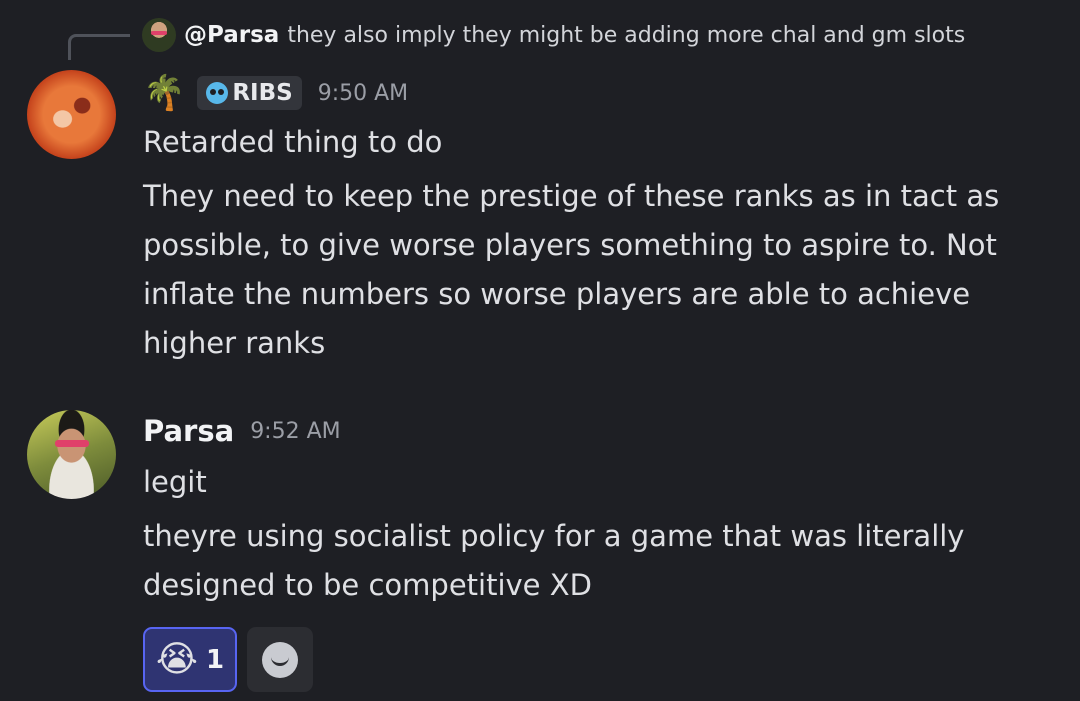 The image size is (1080, 701). I want to click on message-text: designed to be competitive XD, so click(367, 585).